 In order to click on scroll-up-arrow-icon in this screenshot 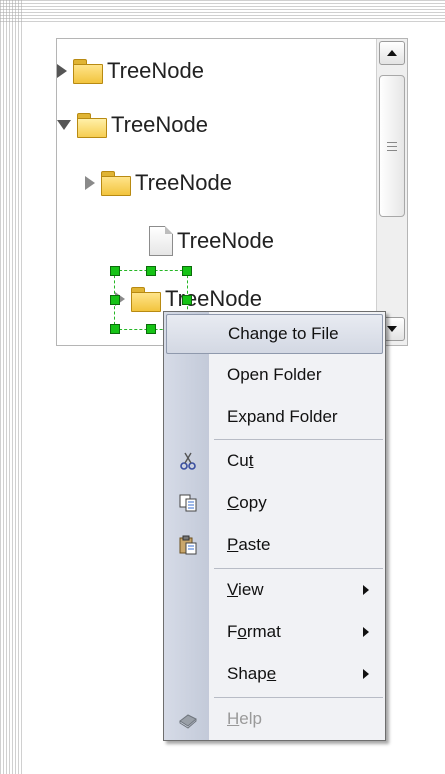, I will do `click(392, 53)`.